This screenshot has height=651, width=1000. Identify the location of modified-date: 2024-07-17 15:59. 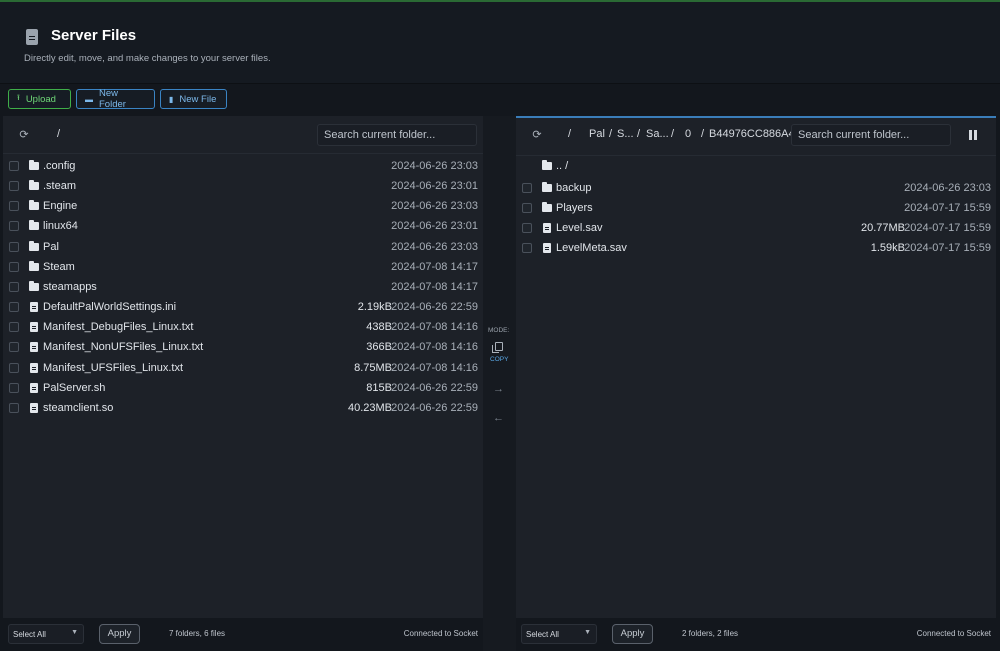
(947, 248).